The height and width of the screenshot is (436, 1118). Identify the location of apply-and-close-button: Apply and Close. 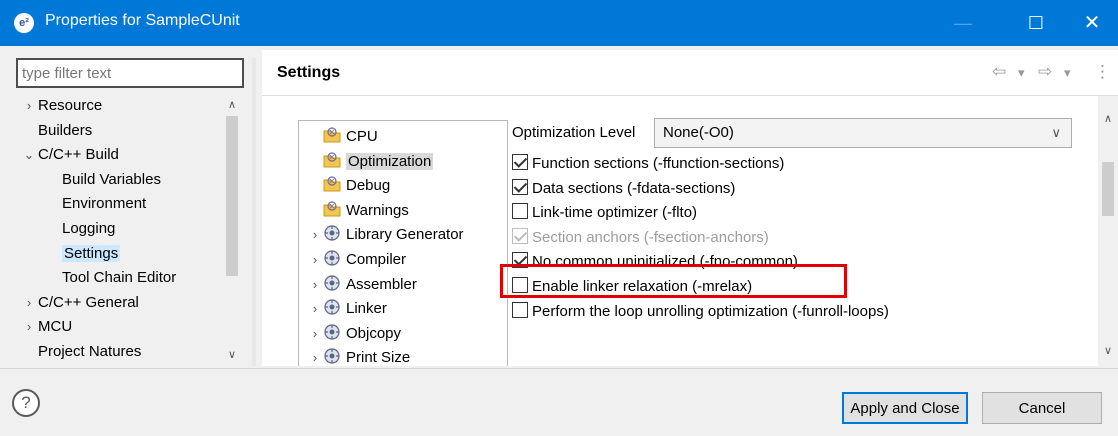
(905, 408).